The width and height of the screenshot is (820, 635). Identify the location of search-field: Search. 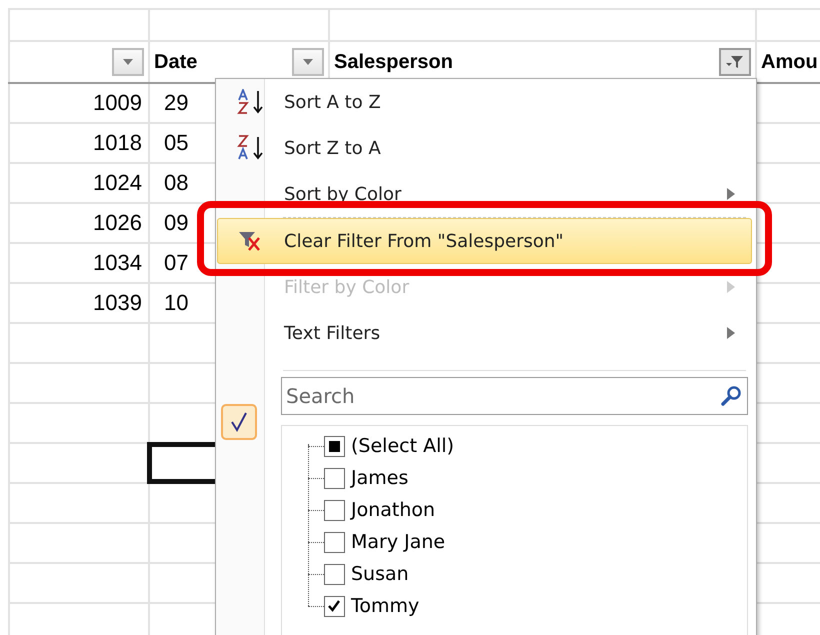
(514, 396).